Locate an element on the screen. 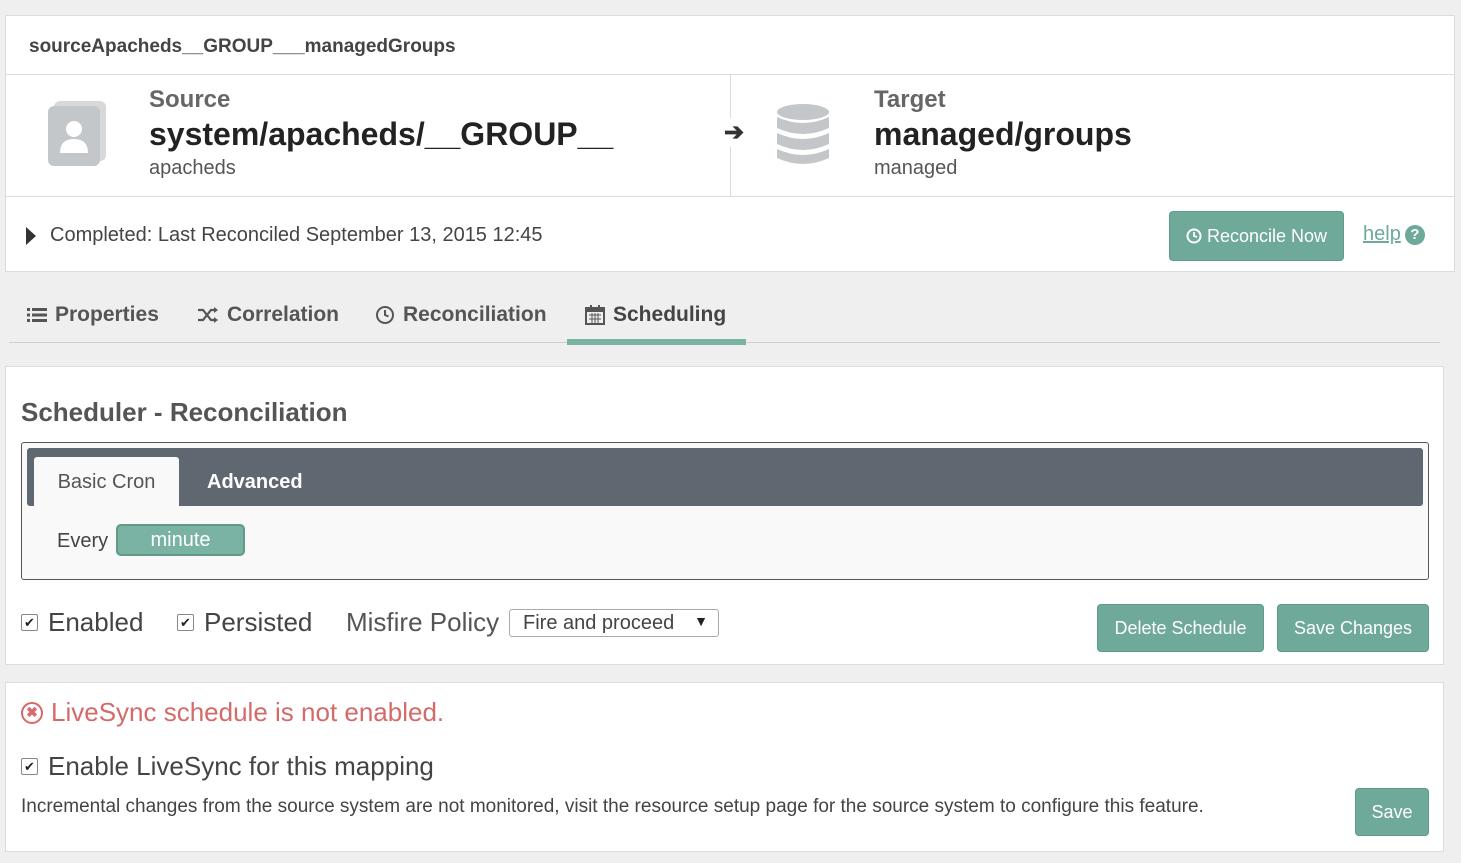 This screenshot has height=863, width=1461. database-icon is located at coordinates (803, 134).